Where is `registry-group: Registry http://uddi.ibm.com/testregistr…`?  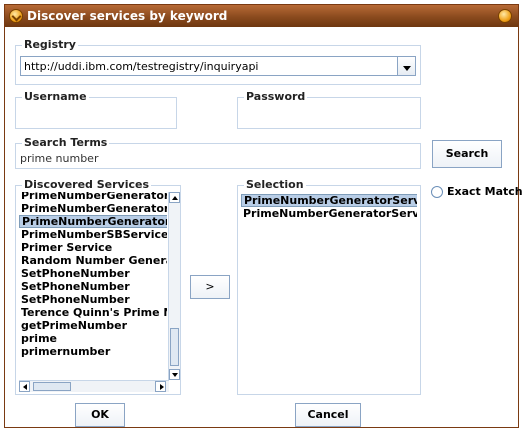
registry-group: Registry http://uddi.ibm.com/testregistr… is located at coordinates (218, 61).